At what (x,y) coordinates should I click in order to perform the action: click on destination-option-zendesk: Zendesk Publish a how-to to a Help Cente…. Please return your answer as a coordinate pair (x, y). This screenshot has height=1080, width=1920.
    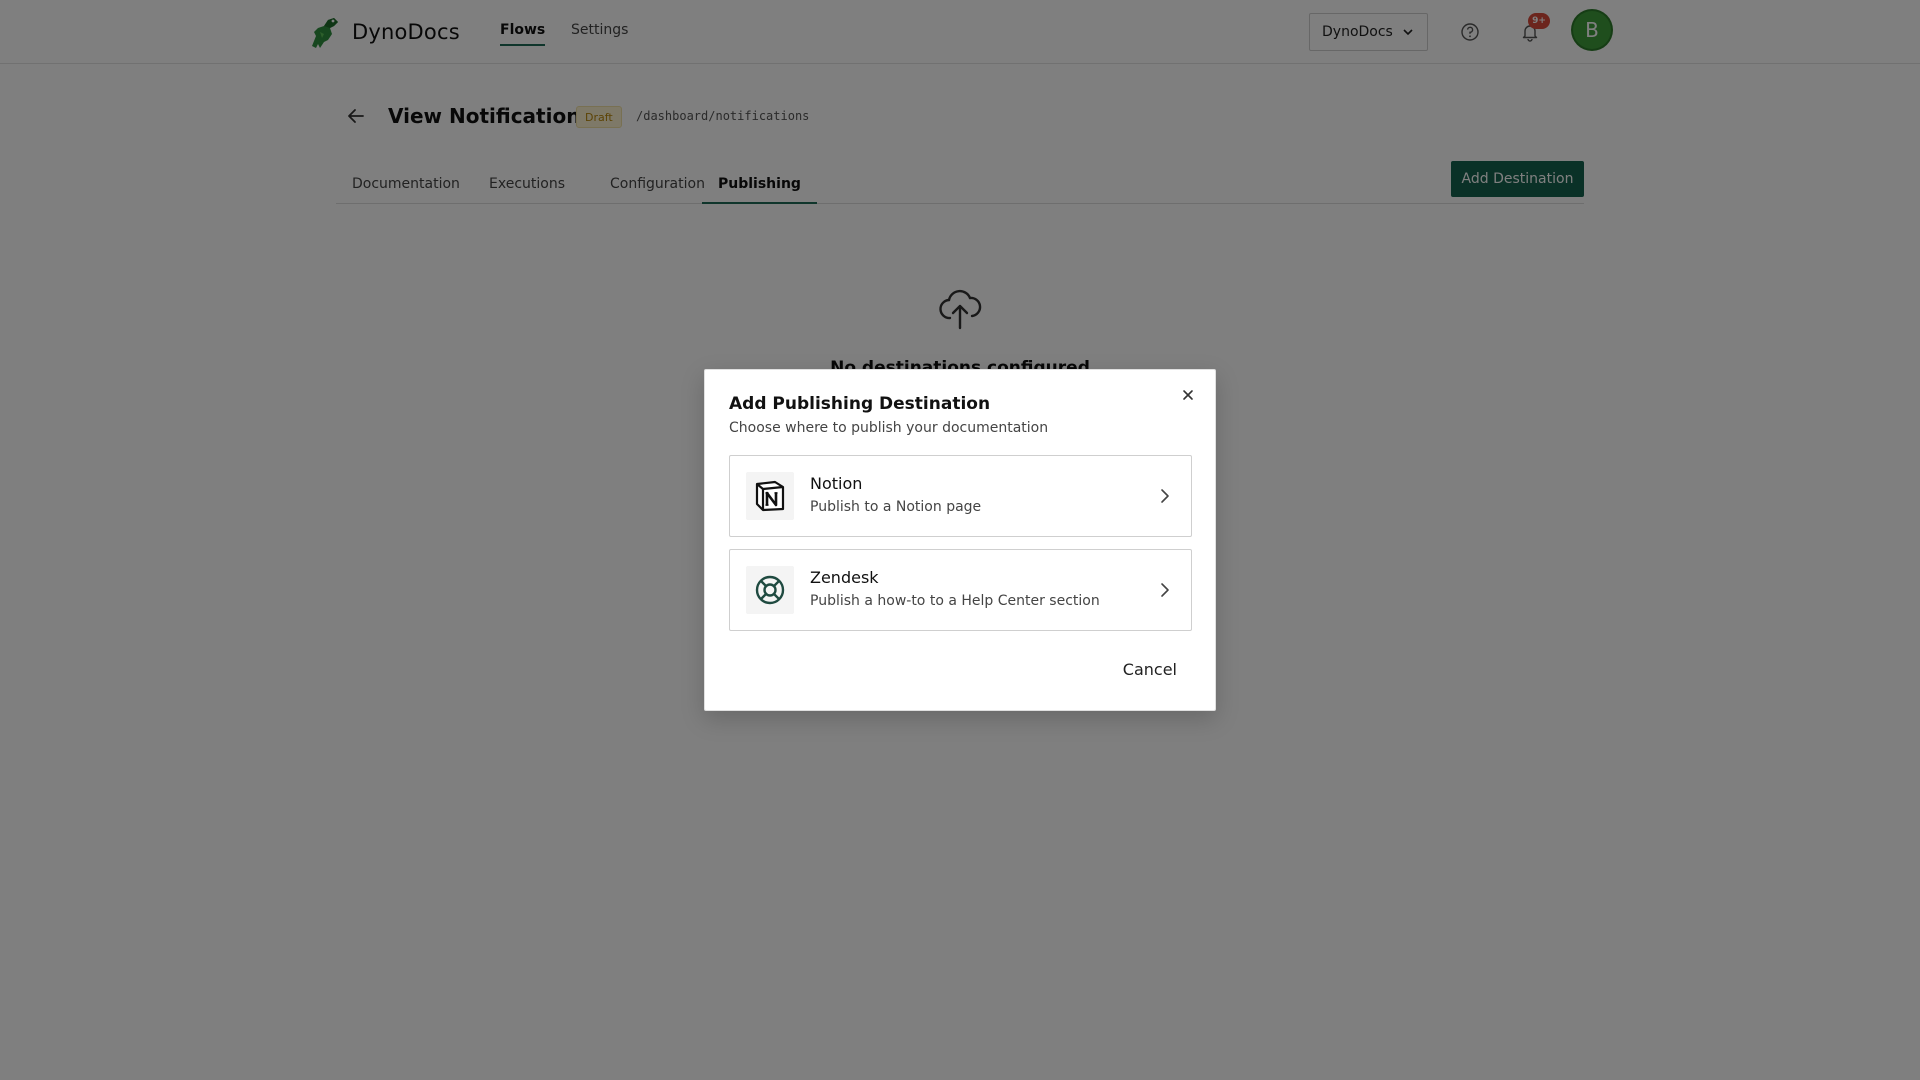
    Looking at the image, I should click on (960, 590).